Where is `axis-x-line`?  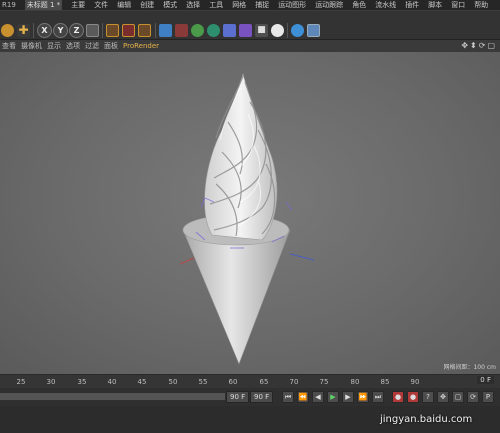
axis-x-line is located at coordinates (187, 261).